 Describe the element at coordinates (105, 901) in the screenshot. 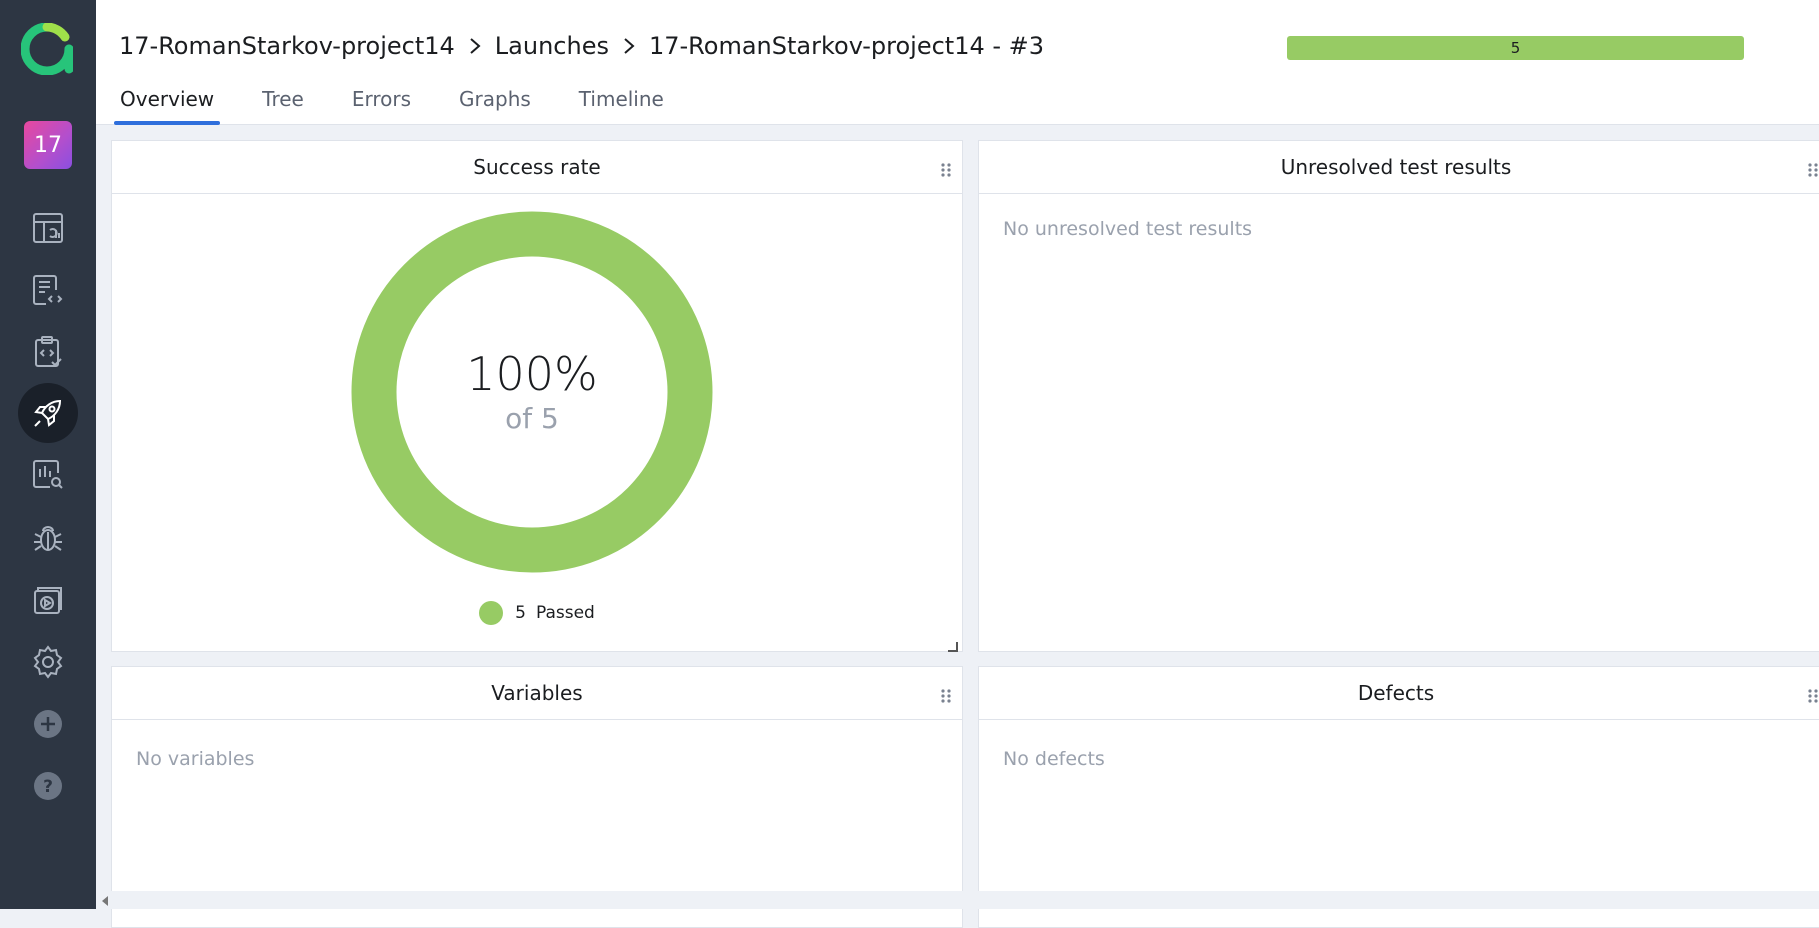

I see `scroll-left-icon` at that location.